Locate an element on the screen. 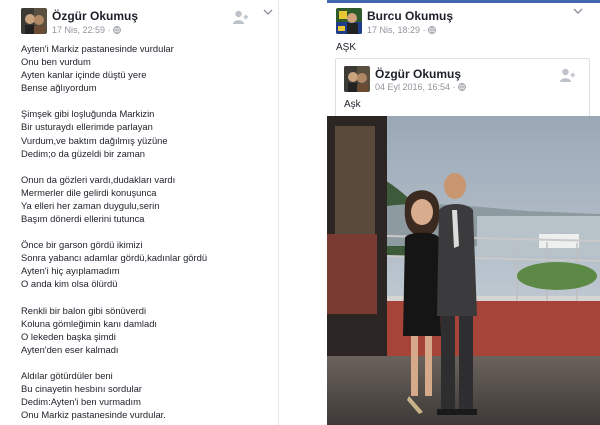  poem-line: Bir usturaydı ellerimde parlayan is located at coordinates (87, 127).